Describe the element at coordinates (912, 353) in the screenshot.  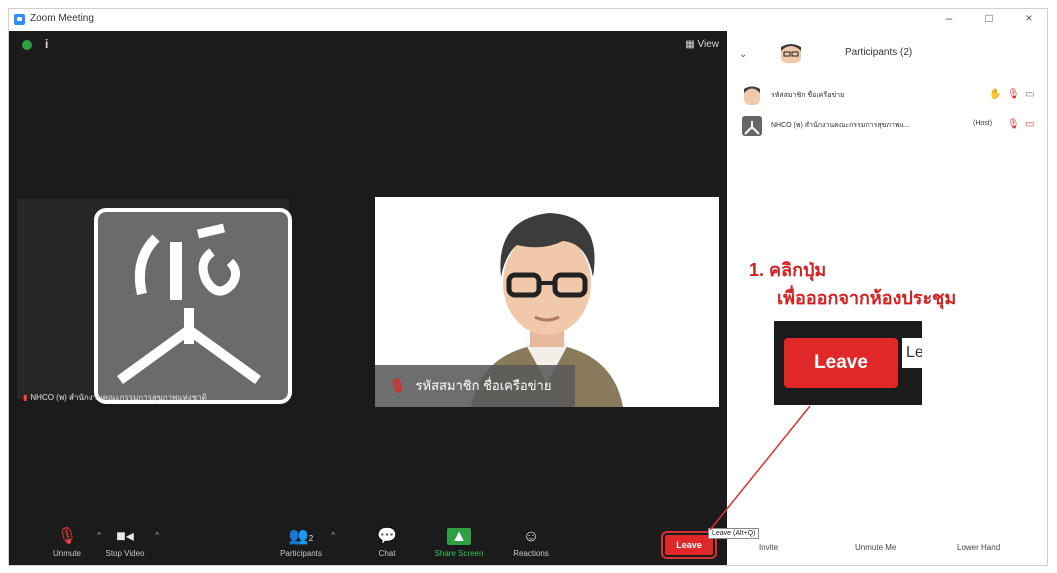
I see `zoomed-tooltip-fragment: Le` at that location.